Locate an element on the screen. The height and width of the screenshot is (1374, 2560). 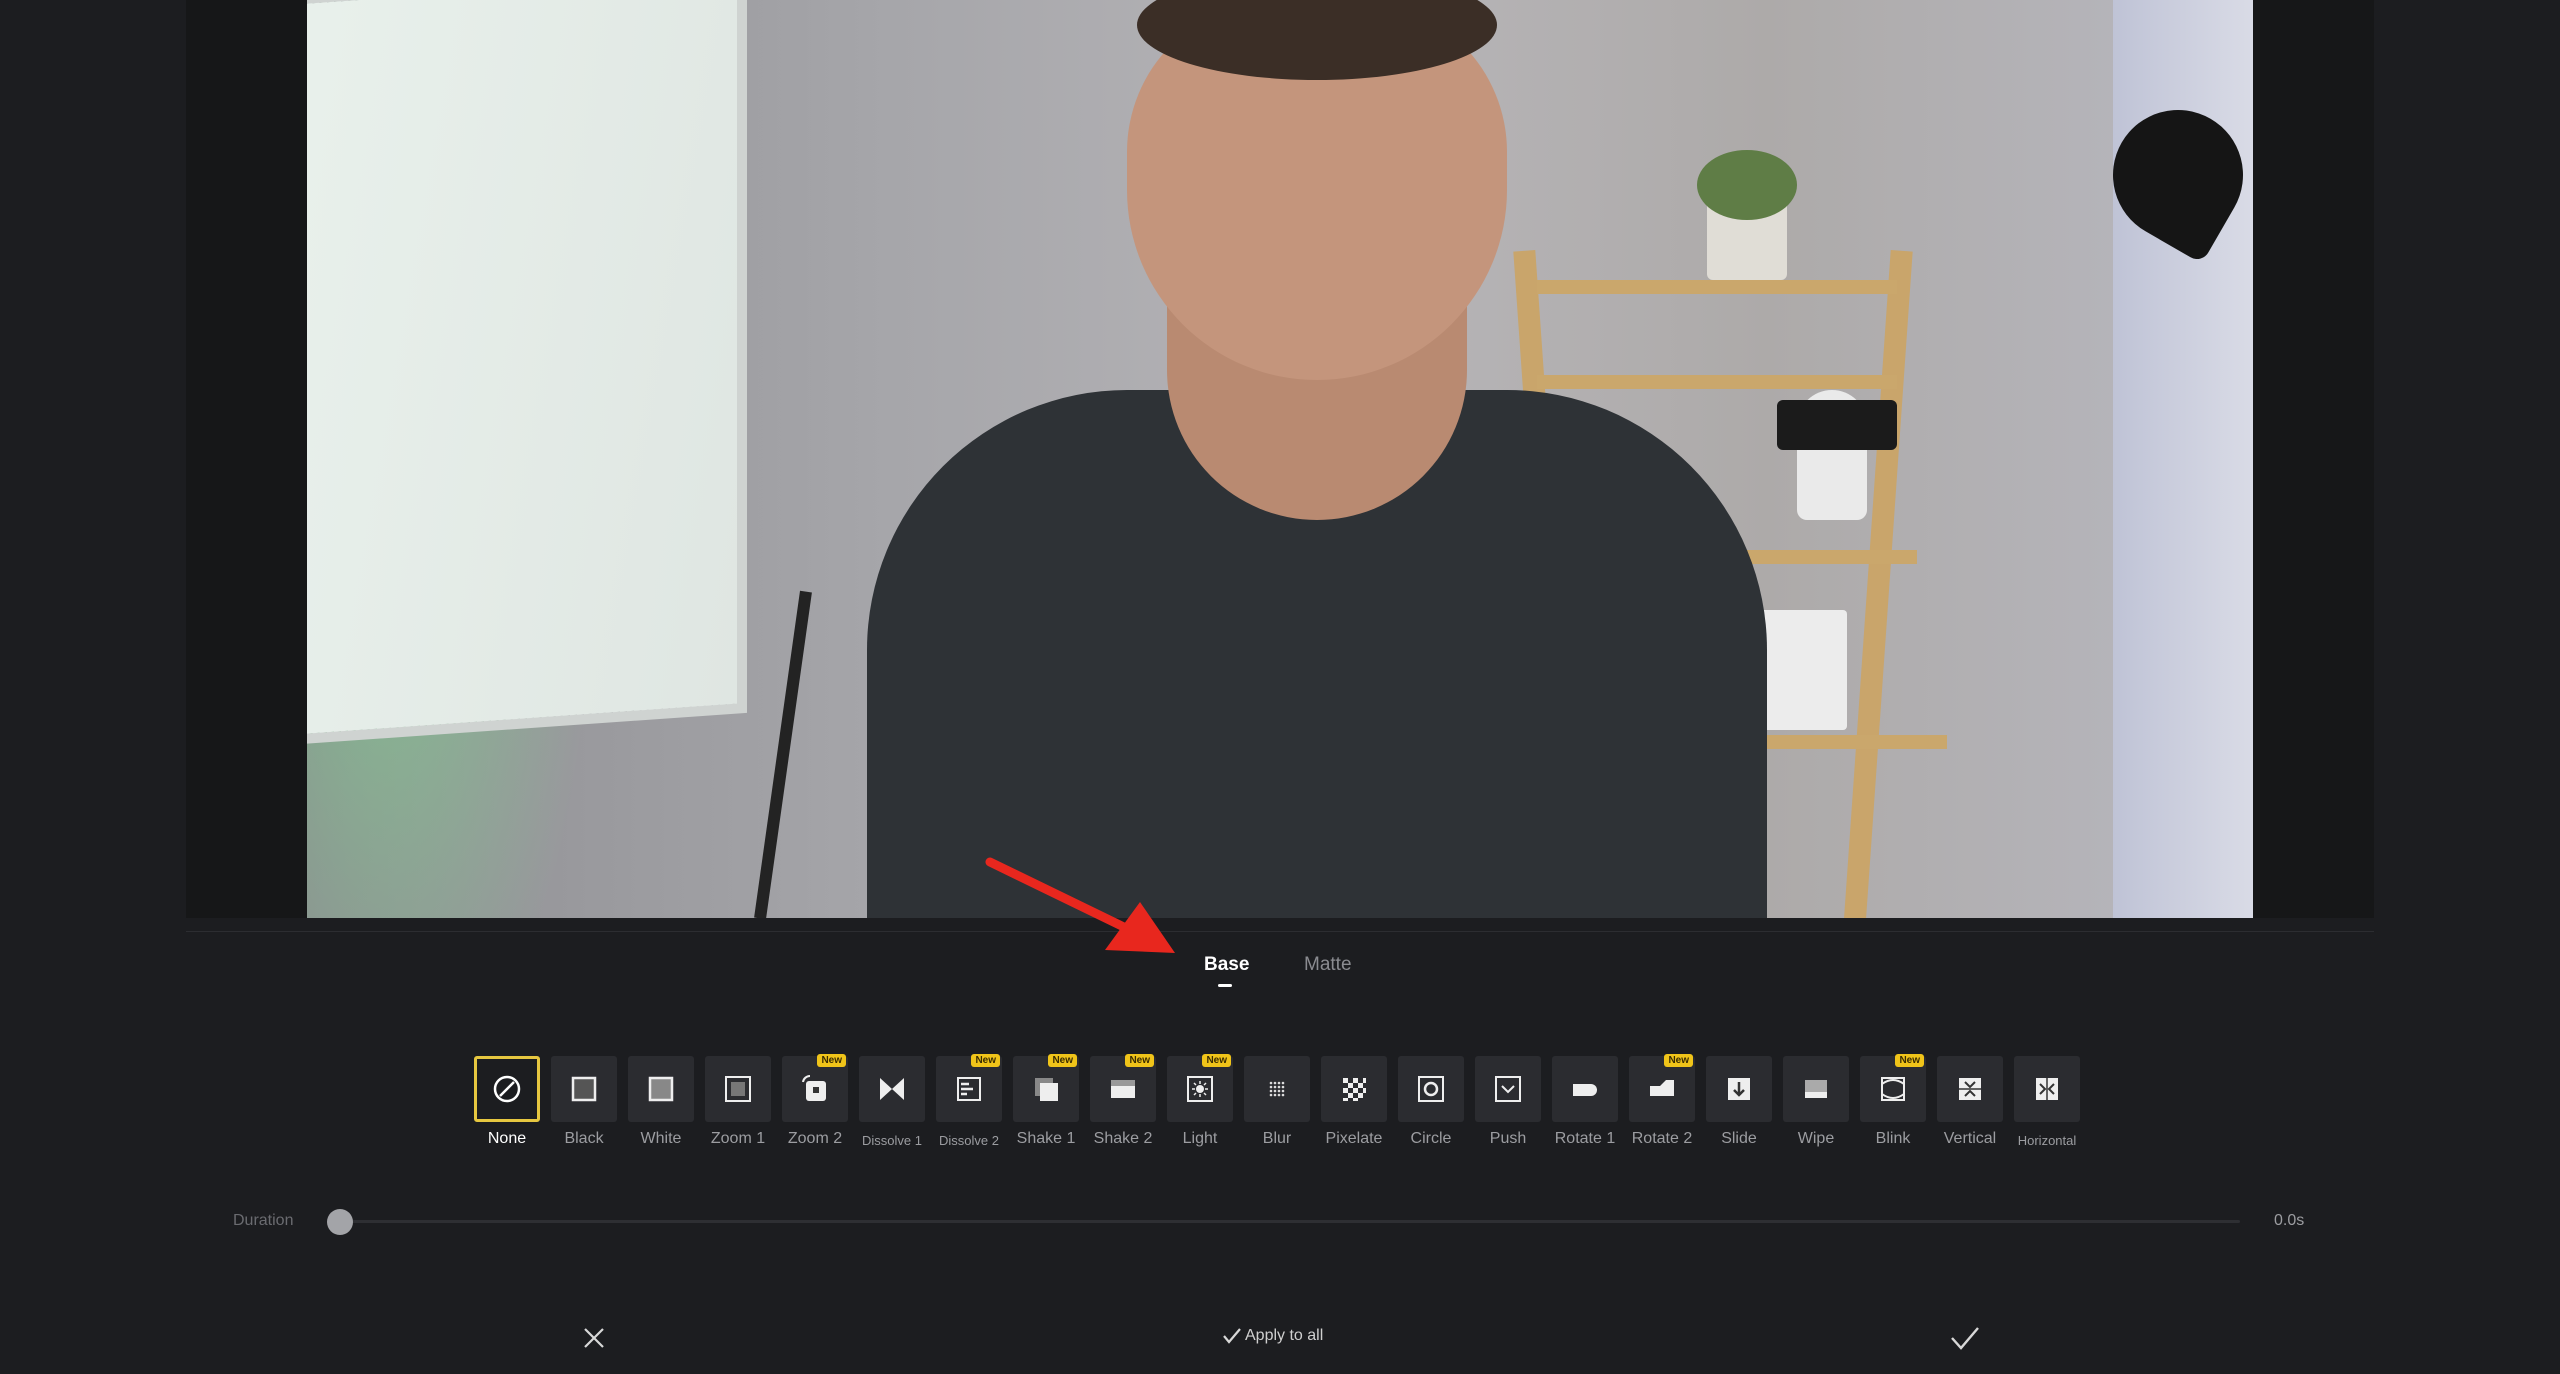
white-fade-icon is located at coordinates (661, 1089).